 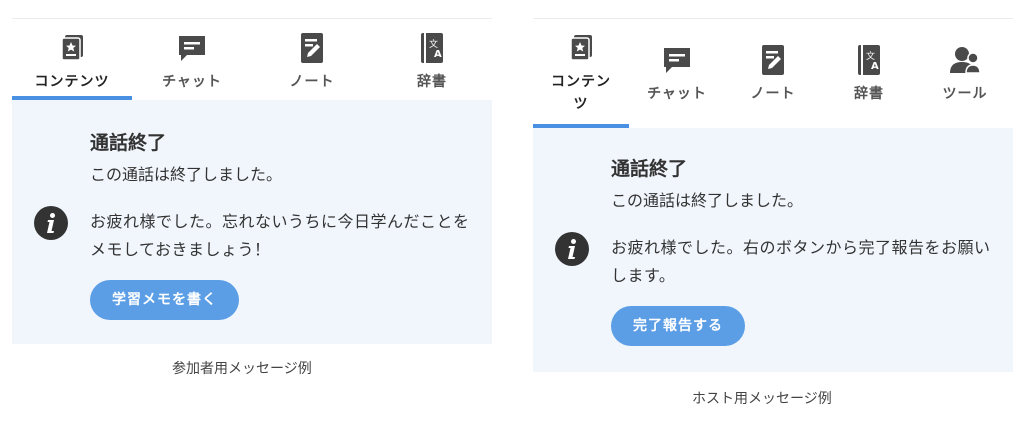 What do you see at coordinates (280, 235) in the screenshot?
I see `message-detail: お疲れ様でした。忘れないうちに今日学んだことをメモしておきましょう！` at bounding box center [280, 235].